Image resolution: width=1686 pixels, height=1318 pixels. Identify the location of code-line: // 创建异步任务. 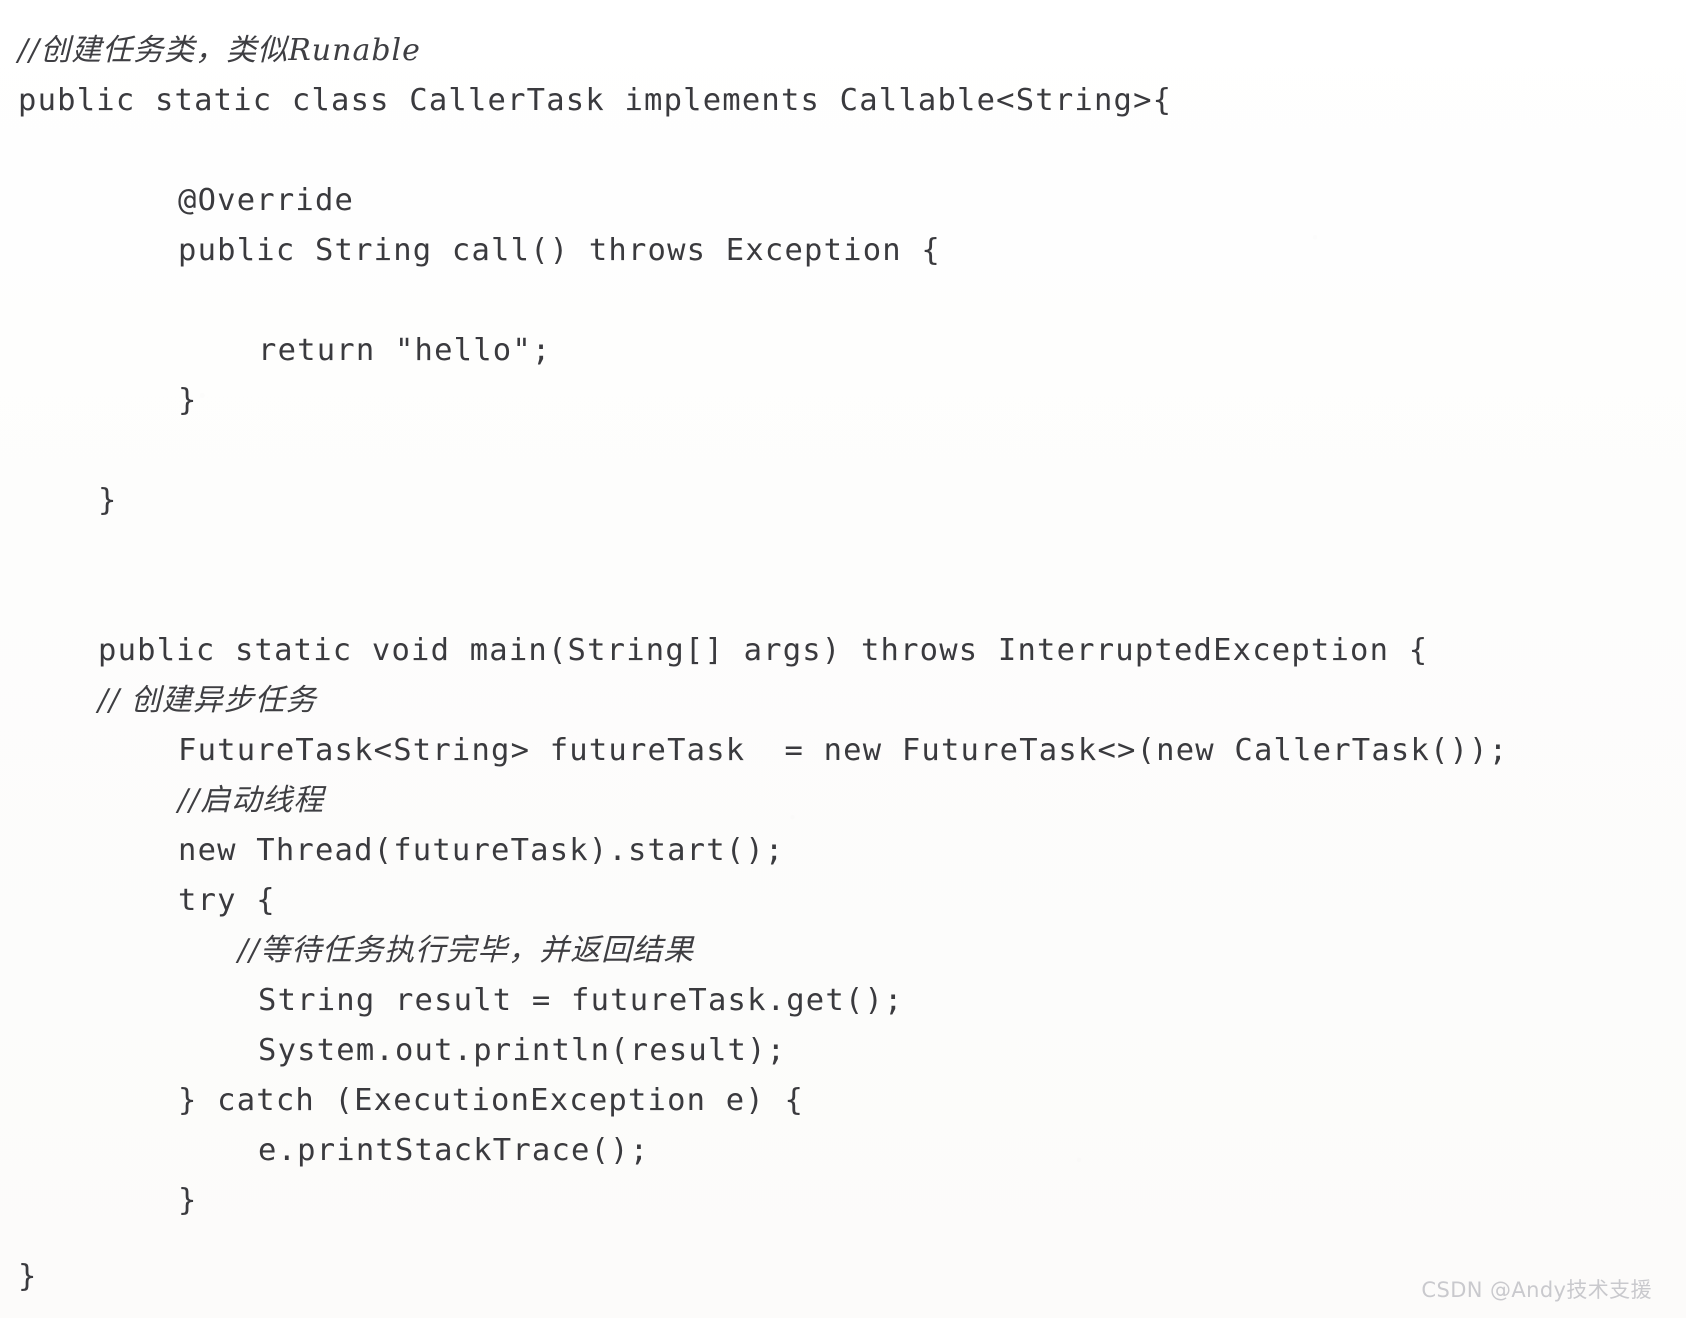
(207, 700).